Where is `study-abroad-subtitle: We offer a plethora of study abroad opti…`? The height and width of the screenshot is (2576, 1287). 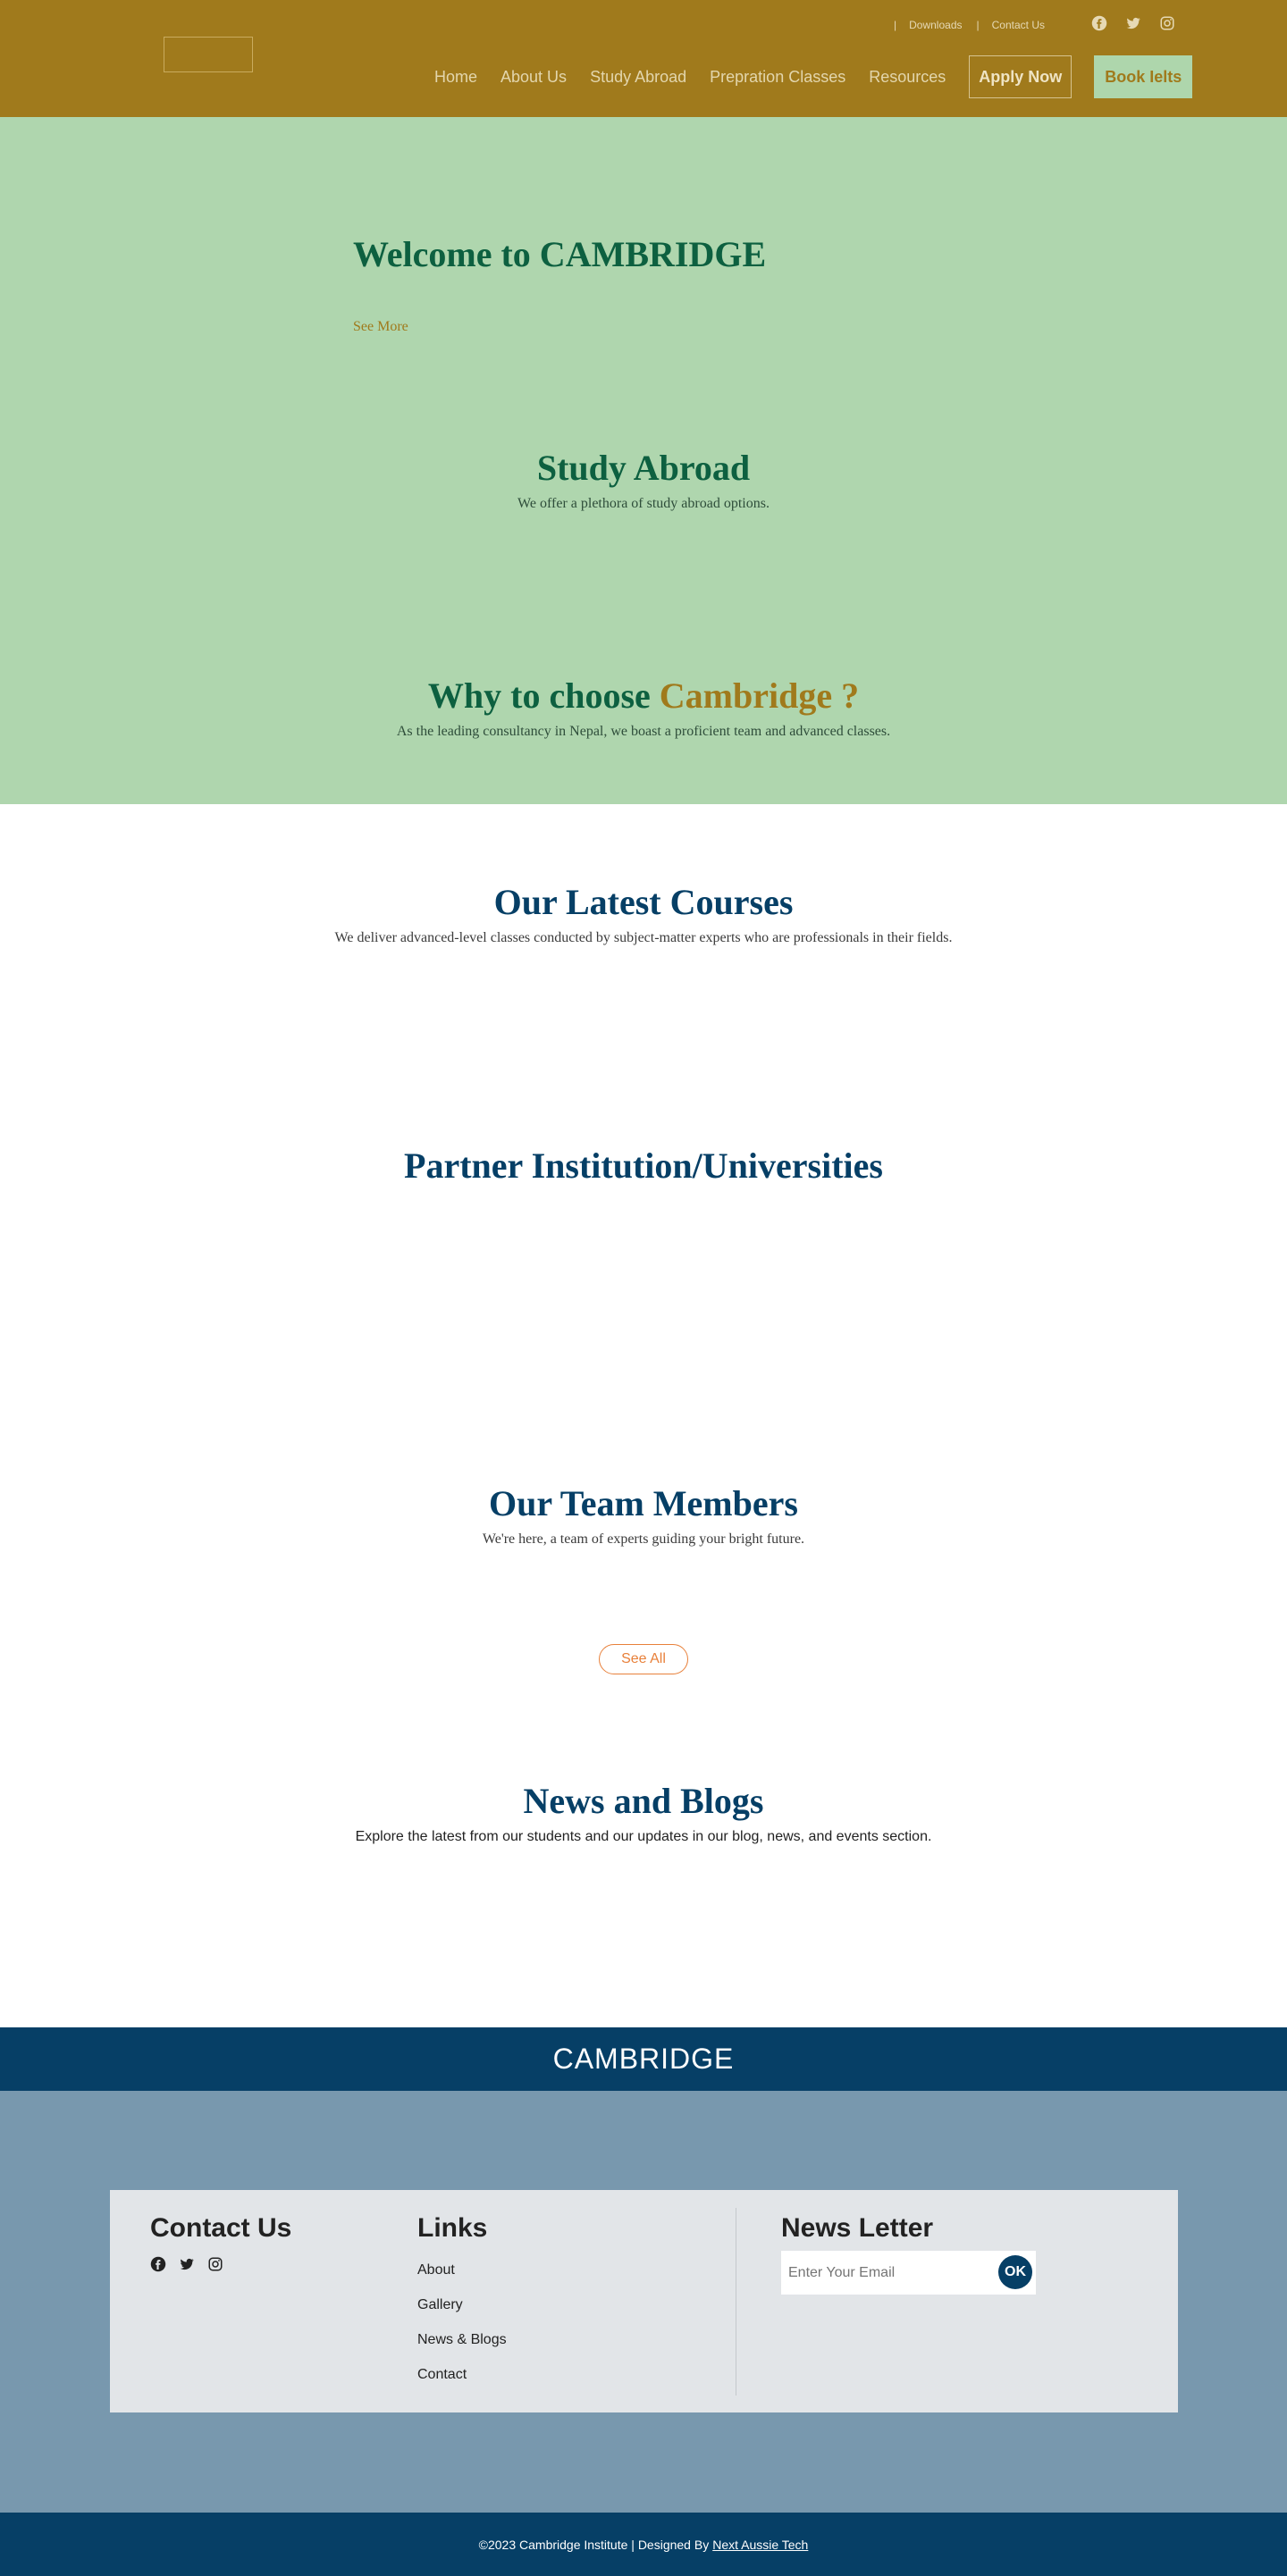
study-abroad-subtitle: We offer a plethora of study abroad opti… is located at coordinates (643, 504).